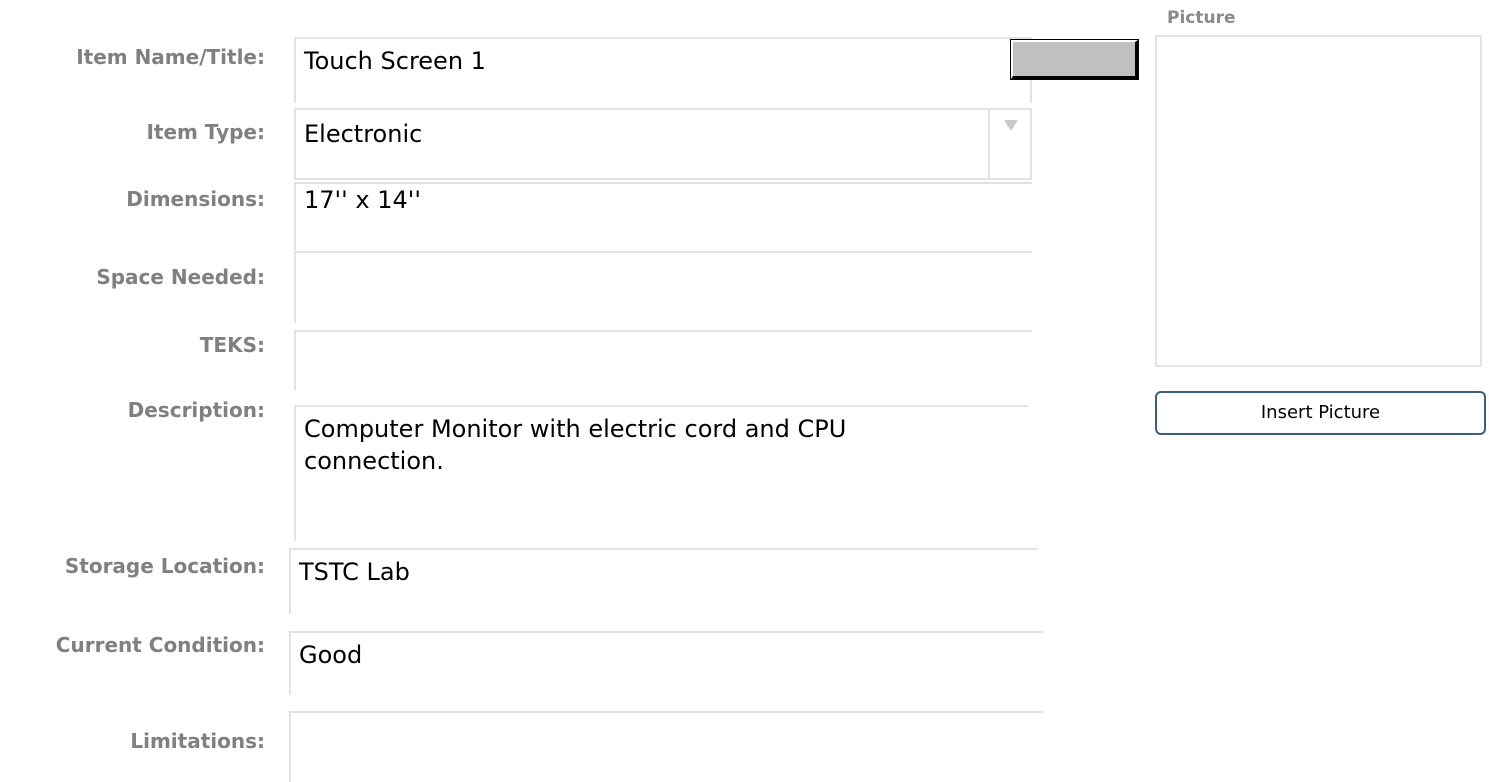 This screenshot has height=782, width=1489. Describe the element at coordinates (164, 566) in the screenshot. I see `storage-location-label: Storage Location:` at that location.